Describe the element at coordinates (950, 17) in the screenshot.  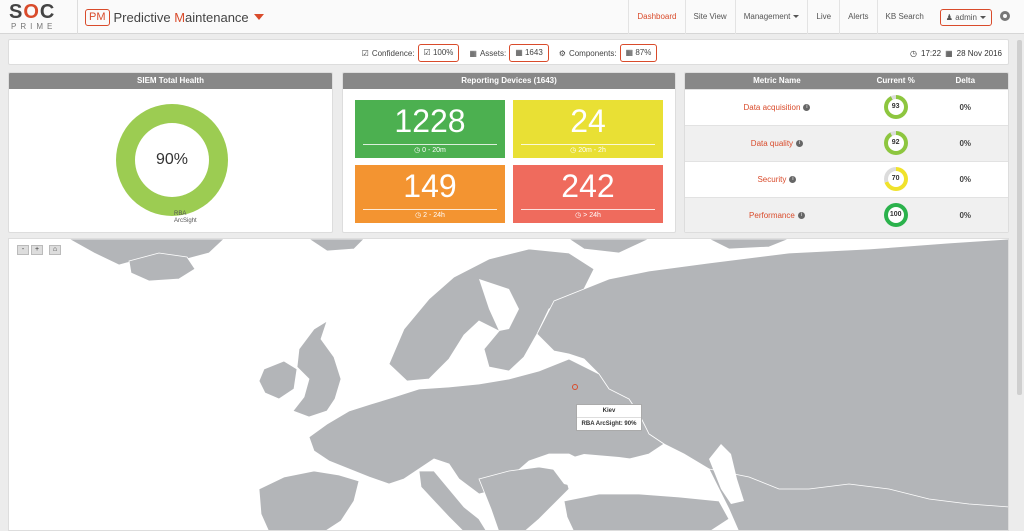
I see `user-icon: ♟` at that location.